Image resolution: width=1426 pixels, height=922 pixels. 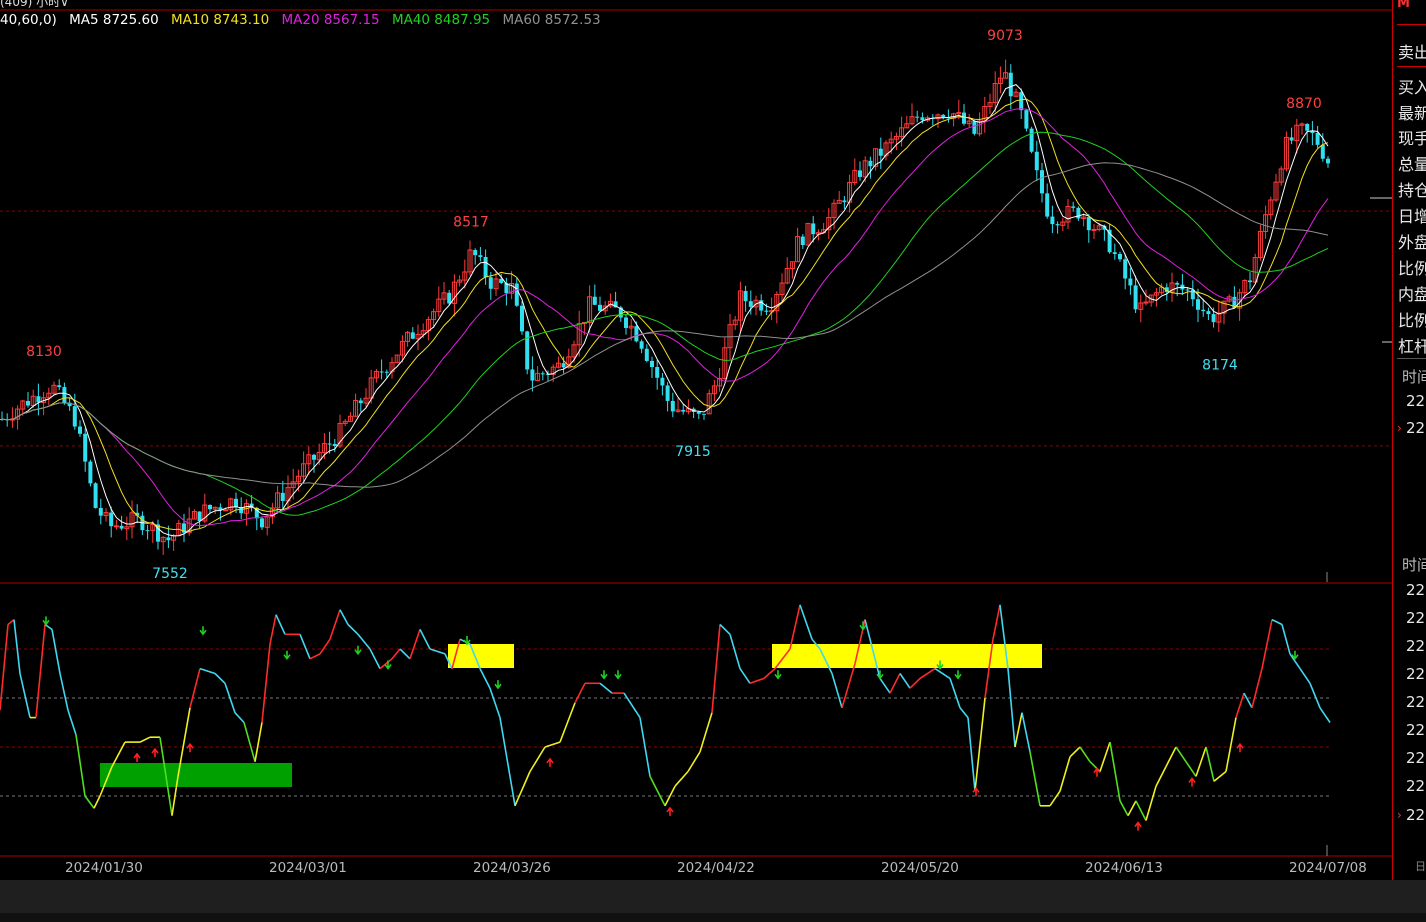 What do you see at coordinates (308, 868) in the screenshot?
I see `date-tick: 2024/03/01` at bounding box center [308, 868].